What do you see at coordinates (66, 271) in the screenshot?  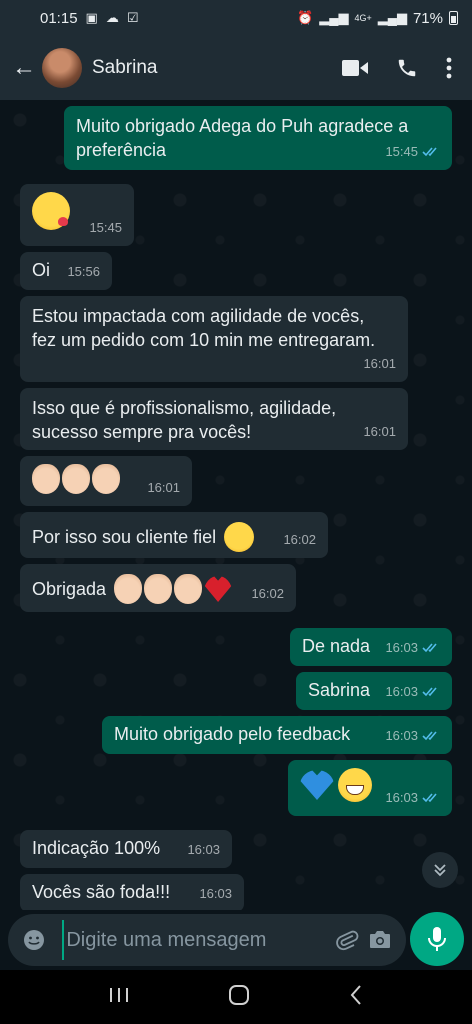 I see `message-incoming: Oi 15:56` at bounding box center [66, 271].